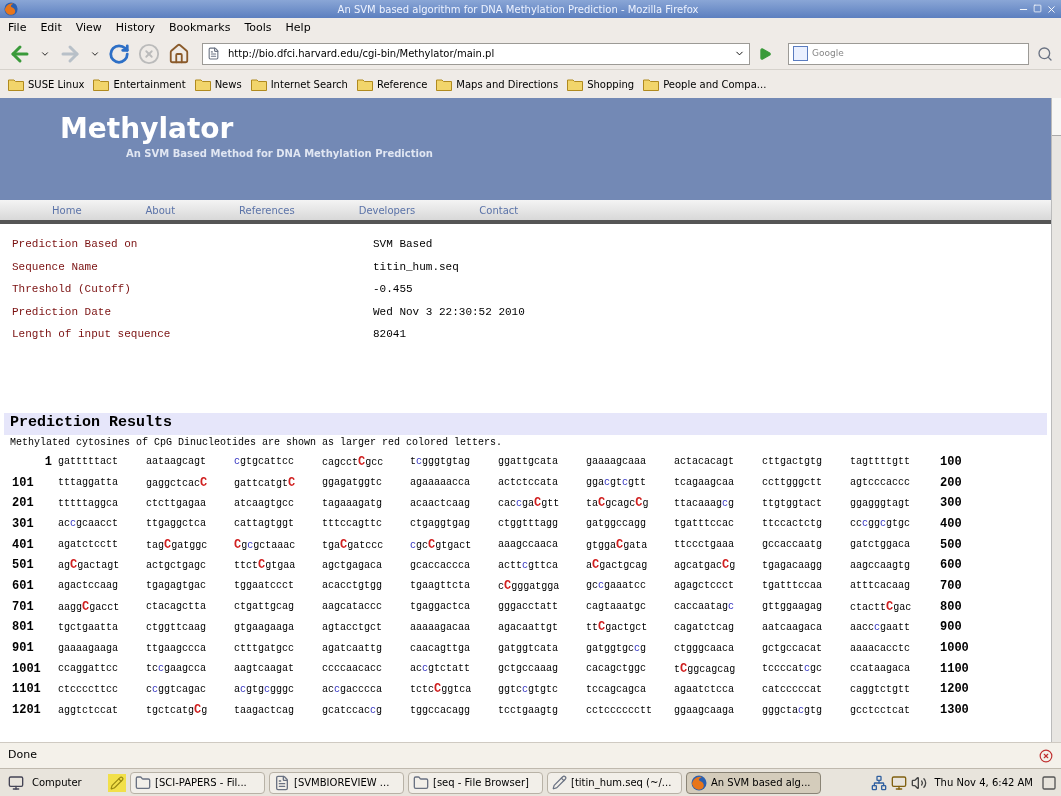  What do you see at coordinates (353, 462) in the screenshot?
I see `sequence-text: cagcctCgcc` at bounding box center [353, 462].